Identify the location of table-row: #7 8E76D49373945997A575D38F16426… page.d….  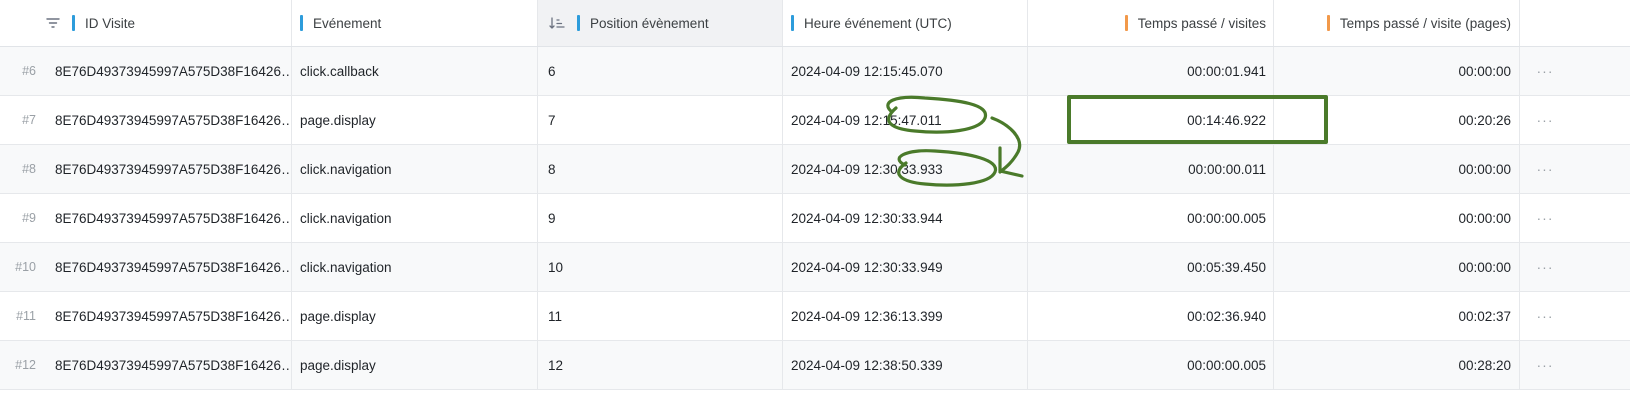
(815, 120).